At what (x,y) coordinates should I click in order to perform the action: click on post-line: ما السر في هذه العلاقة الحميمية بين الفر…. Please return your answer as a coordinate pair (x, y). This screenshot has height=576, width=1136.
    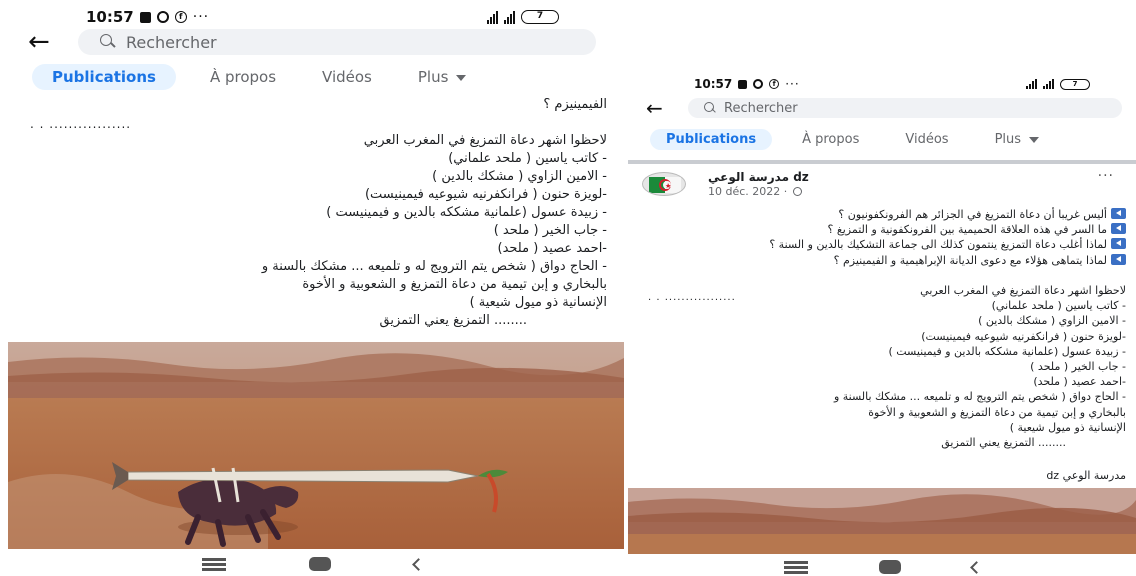
    Looking at the image, I should click on (881, 229).